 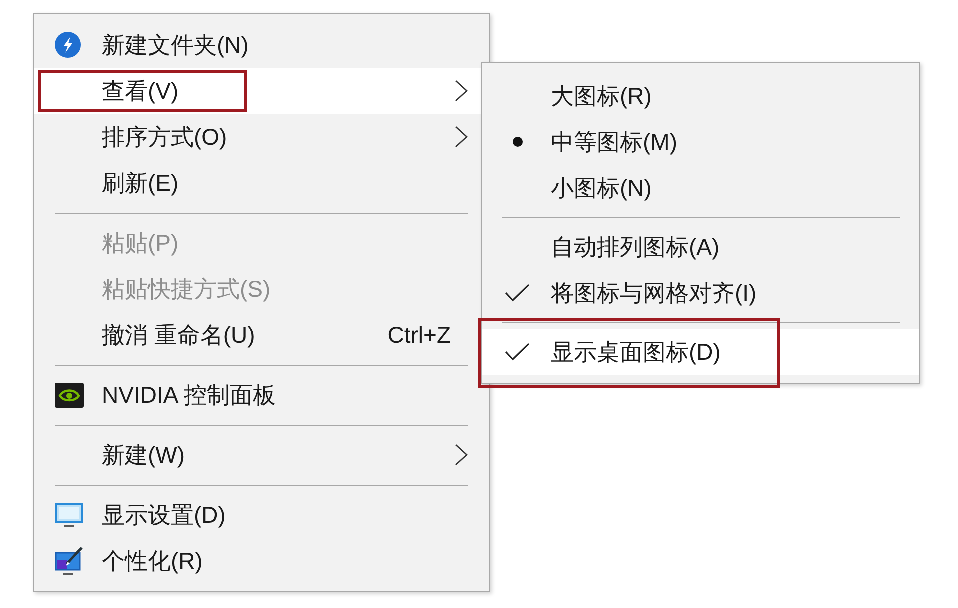 I want to click on eye-logo-icon, so click(x=69, y=395).